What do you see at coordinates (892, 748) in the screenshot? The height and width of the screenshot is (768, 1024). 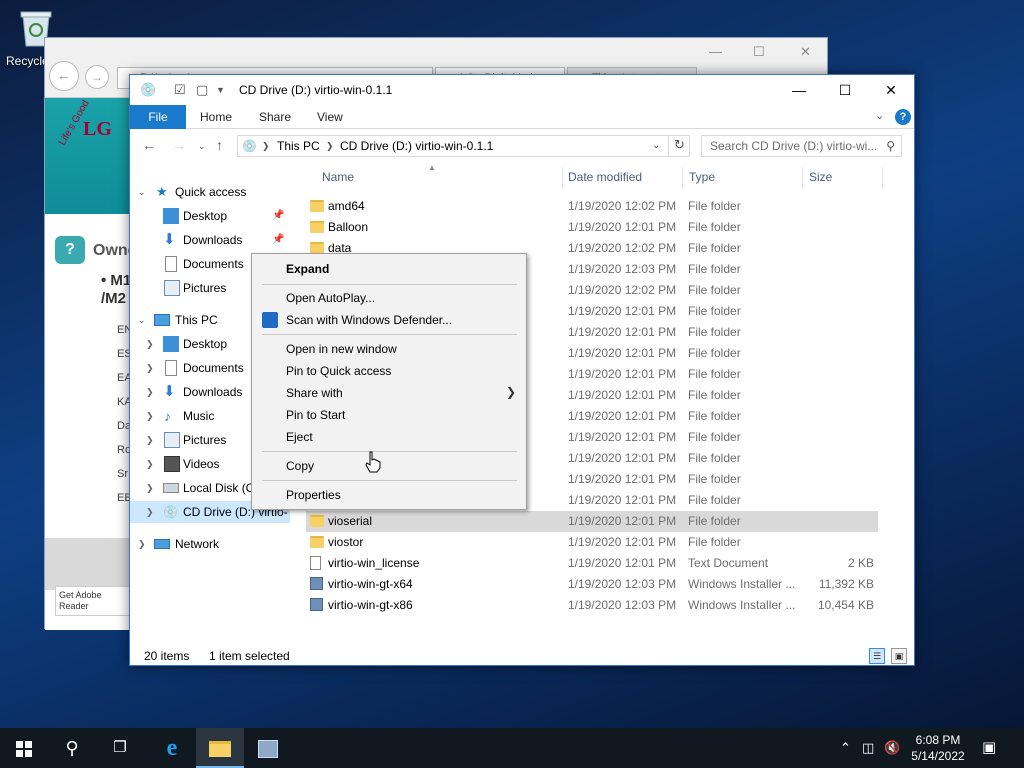 I see `volume-muted-icon: 🔇` at bounding box center [892, 748].